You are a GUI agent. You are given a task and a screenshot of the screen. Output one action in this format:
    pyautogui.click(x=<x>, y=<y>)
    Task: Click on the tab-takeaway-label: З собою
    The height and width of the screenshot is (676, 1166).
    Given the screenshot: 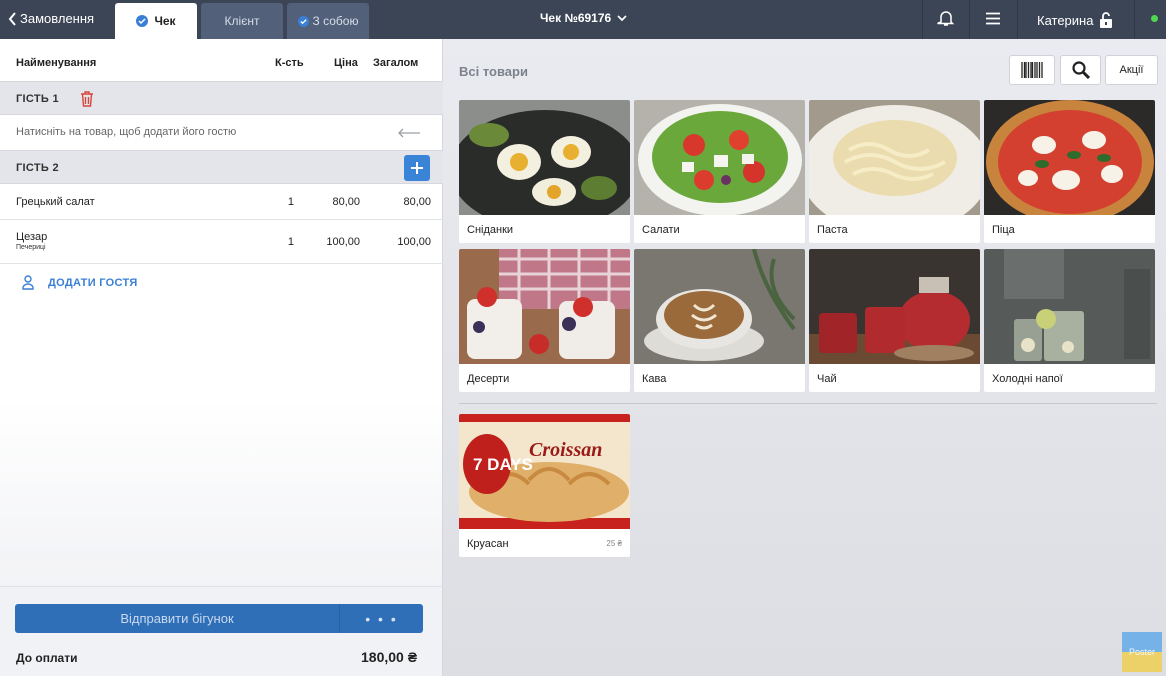 What is the action you would take?
    pyautogui.click(x=335, y=21)
    